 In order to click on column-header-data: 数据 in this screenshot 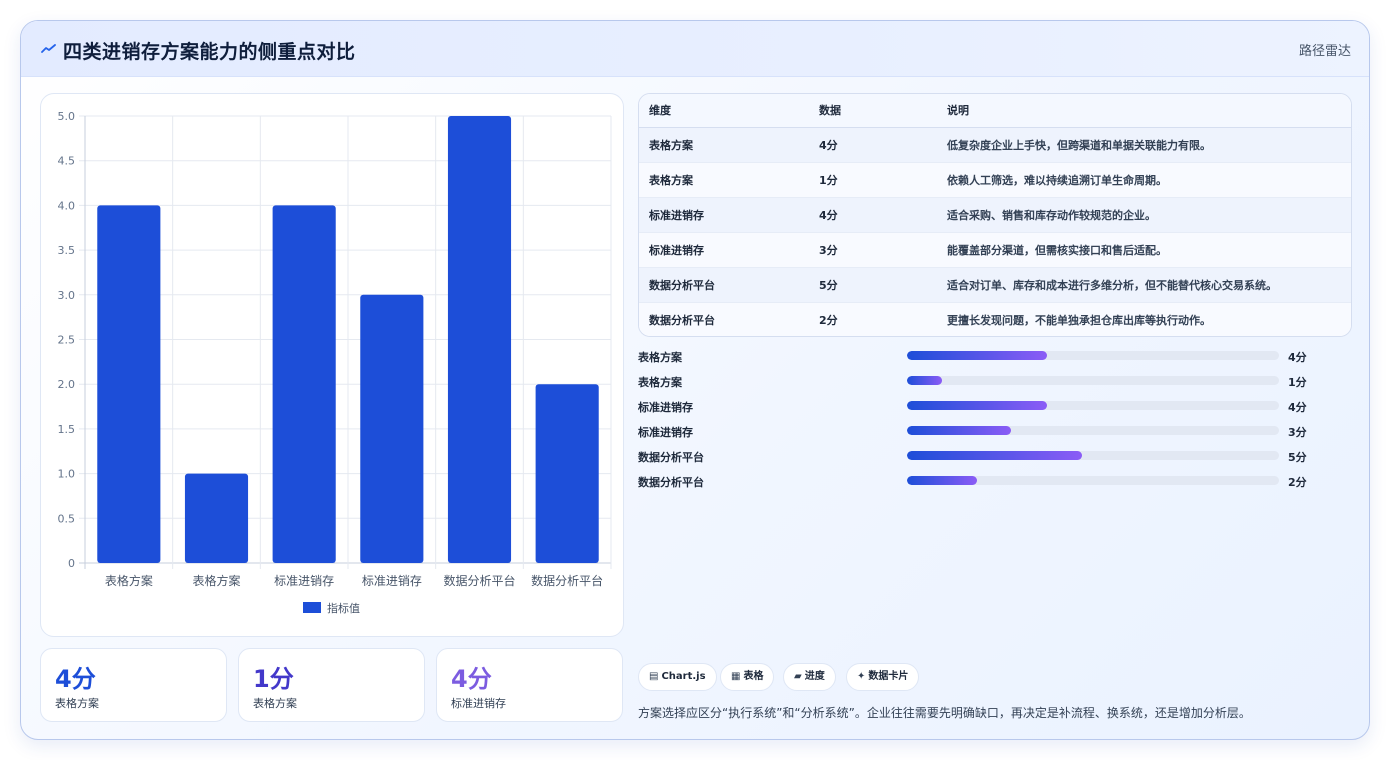, I will do `click(873, 111)`.